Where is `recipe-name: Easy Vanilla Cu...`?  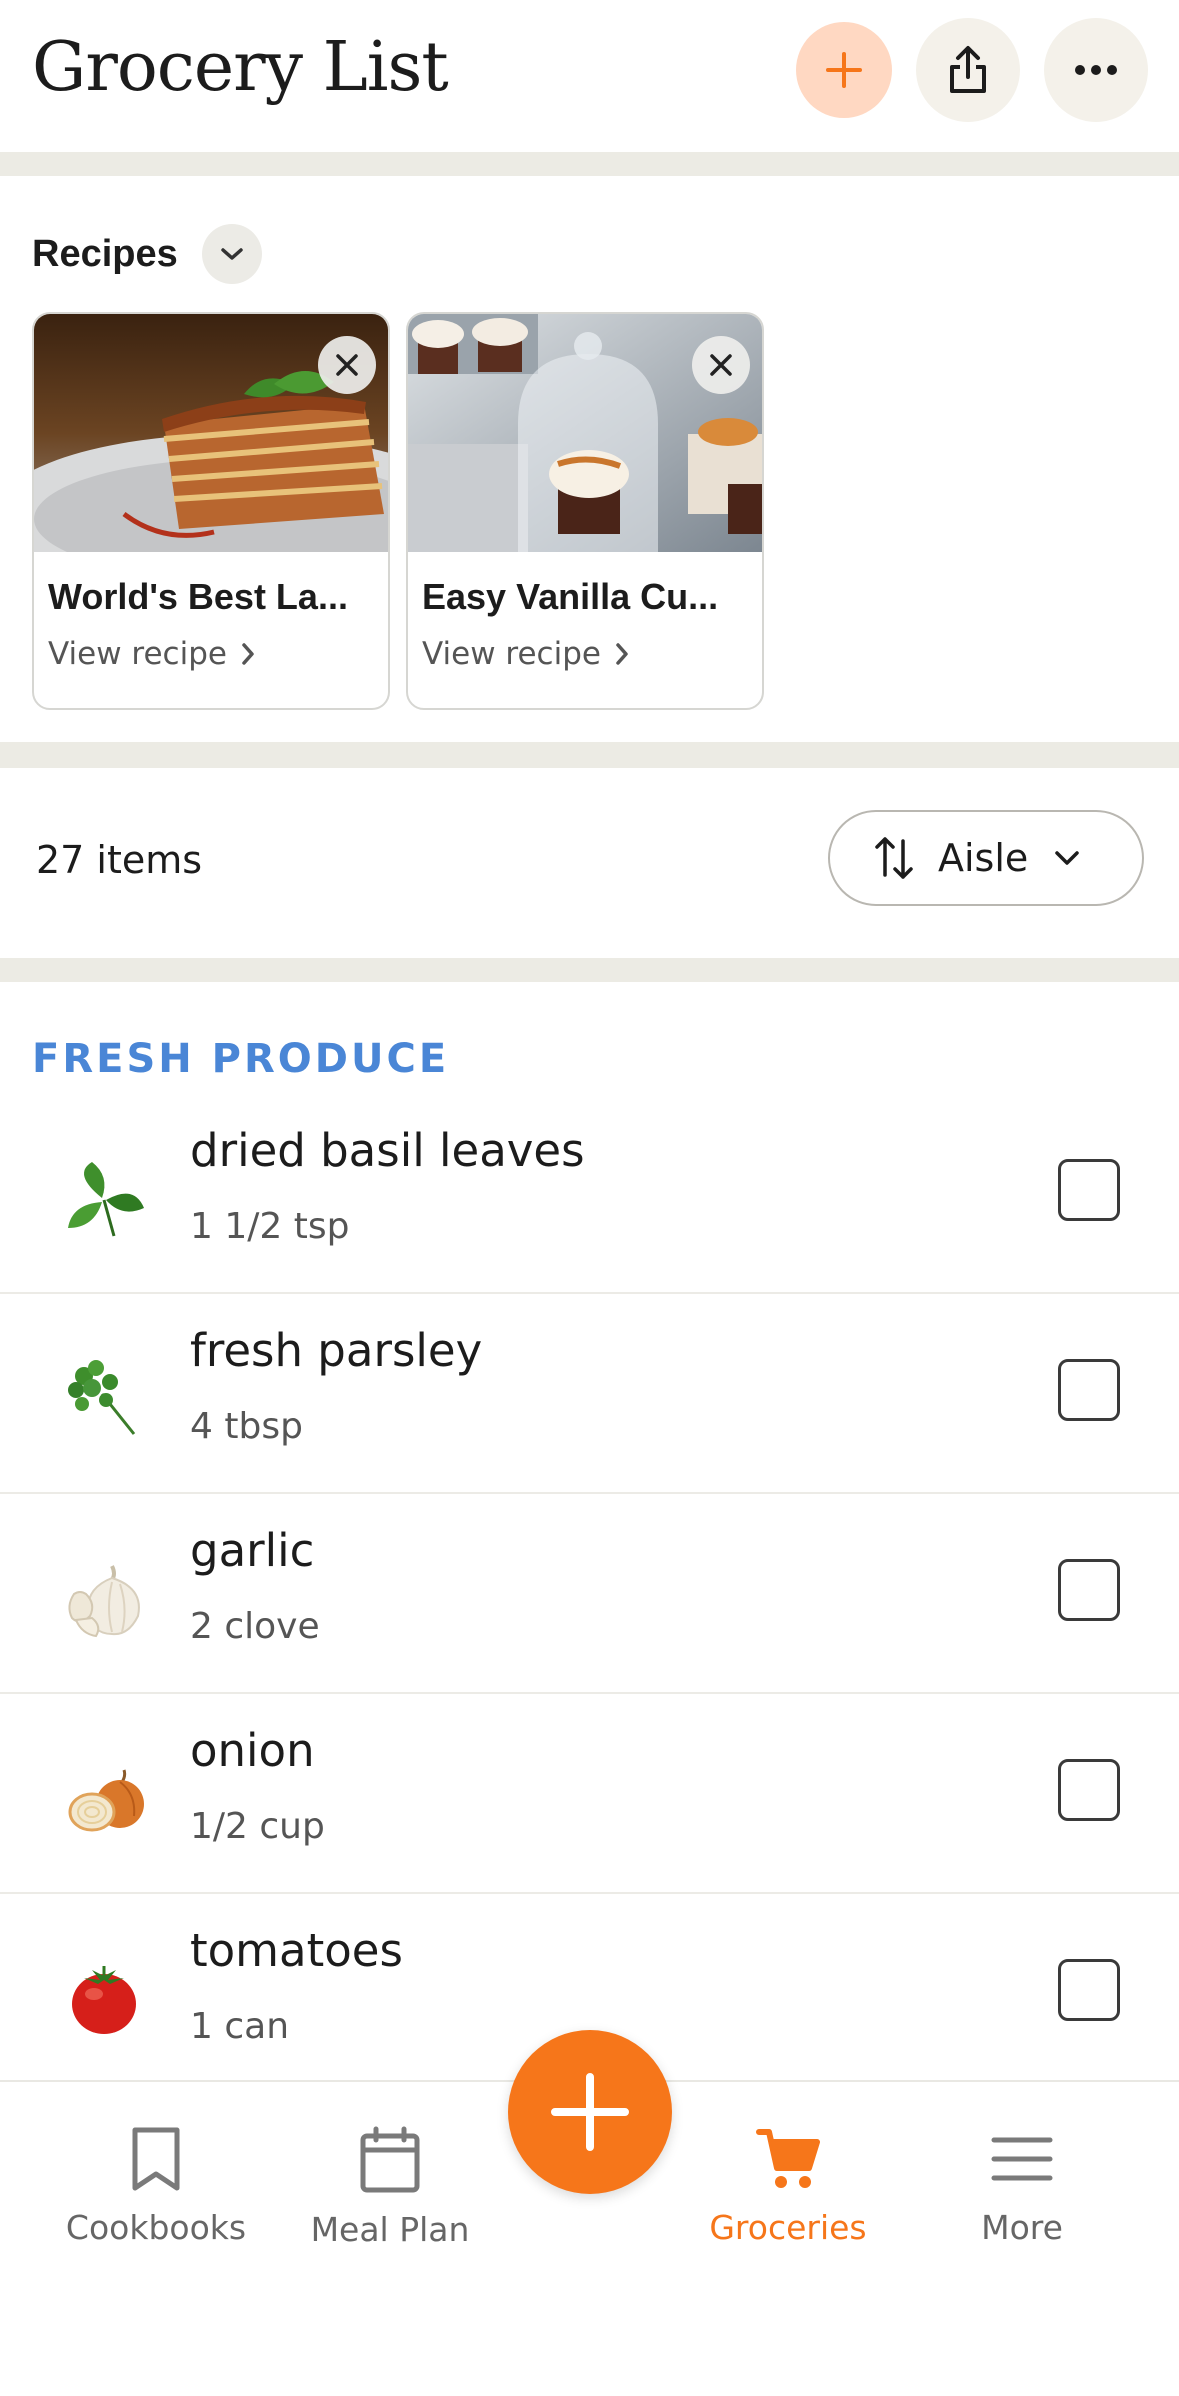 recipe-name: Easy Vanilla Cu... is located at coordinates (570, 596).